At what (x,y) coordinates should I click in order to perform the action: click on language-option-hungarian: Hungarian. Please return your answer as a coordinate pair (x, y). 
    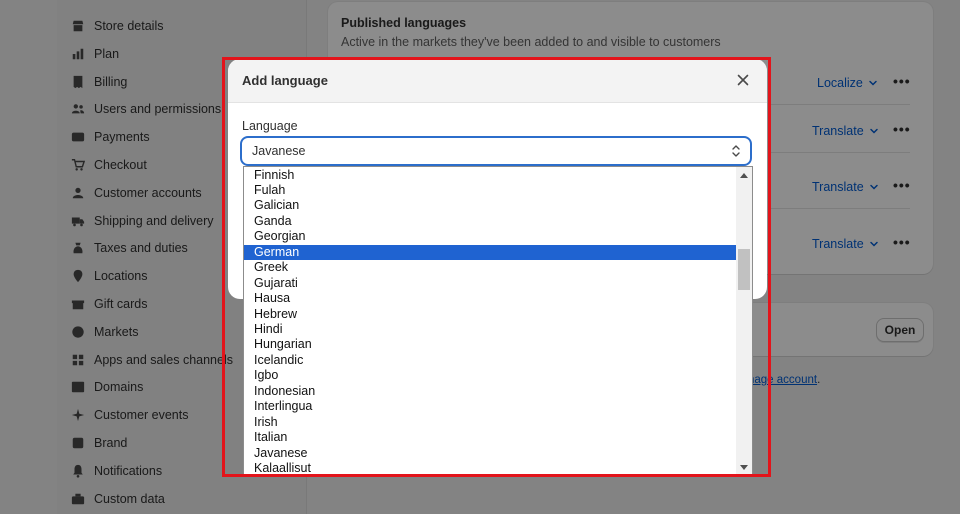
    Looking at the image, I should click on (490, 345).